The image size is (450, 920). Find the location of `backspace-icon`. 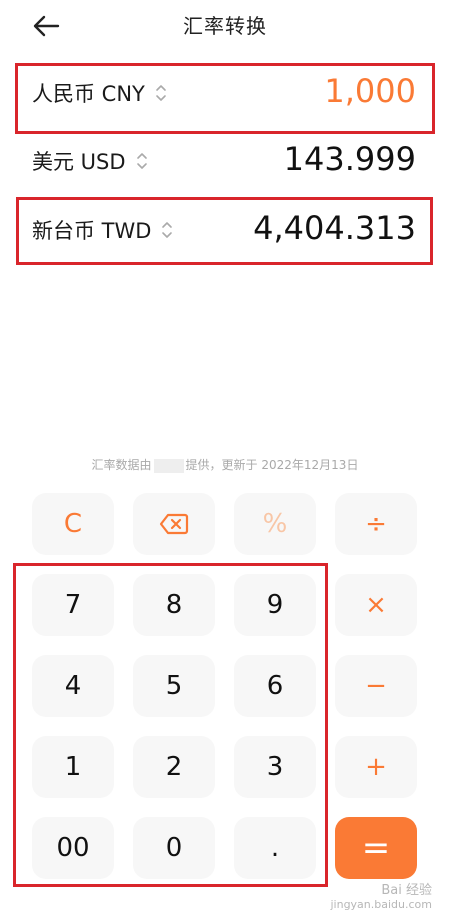

backspace-icon is located at coordinates (174, 524).